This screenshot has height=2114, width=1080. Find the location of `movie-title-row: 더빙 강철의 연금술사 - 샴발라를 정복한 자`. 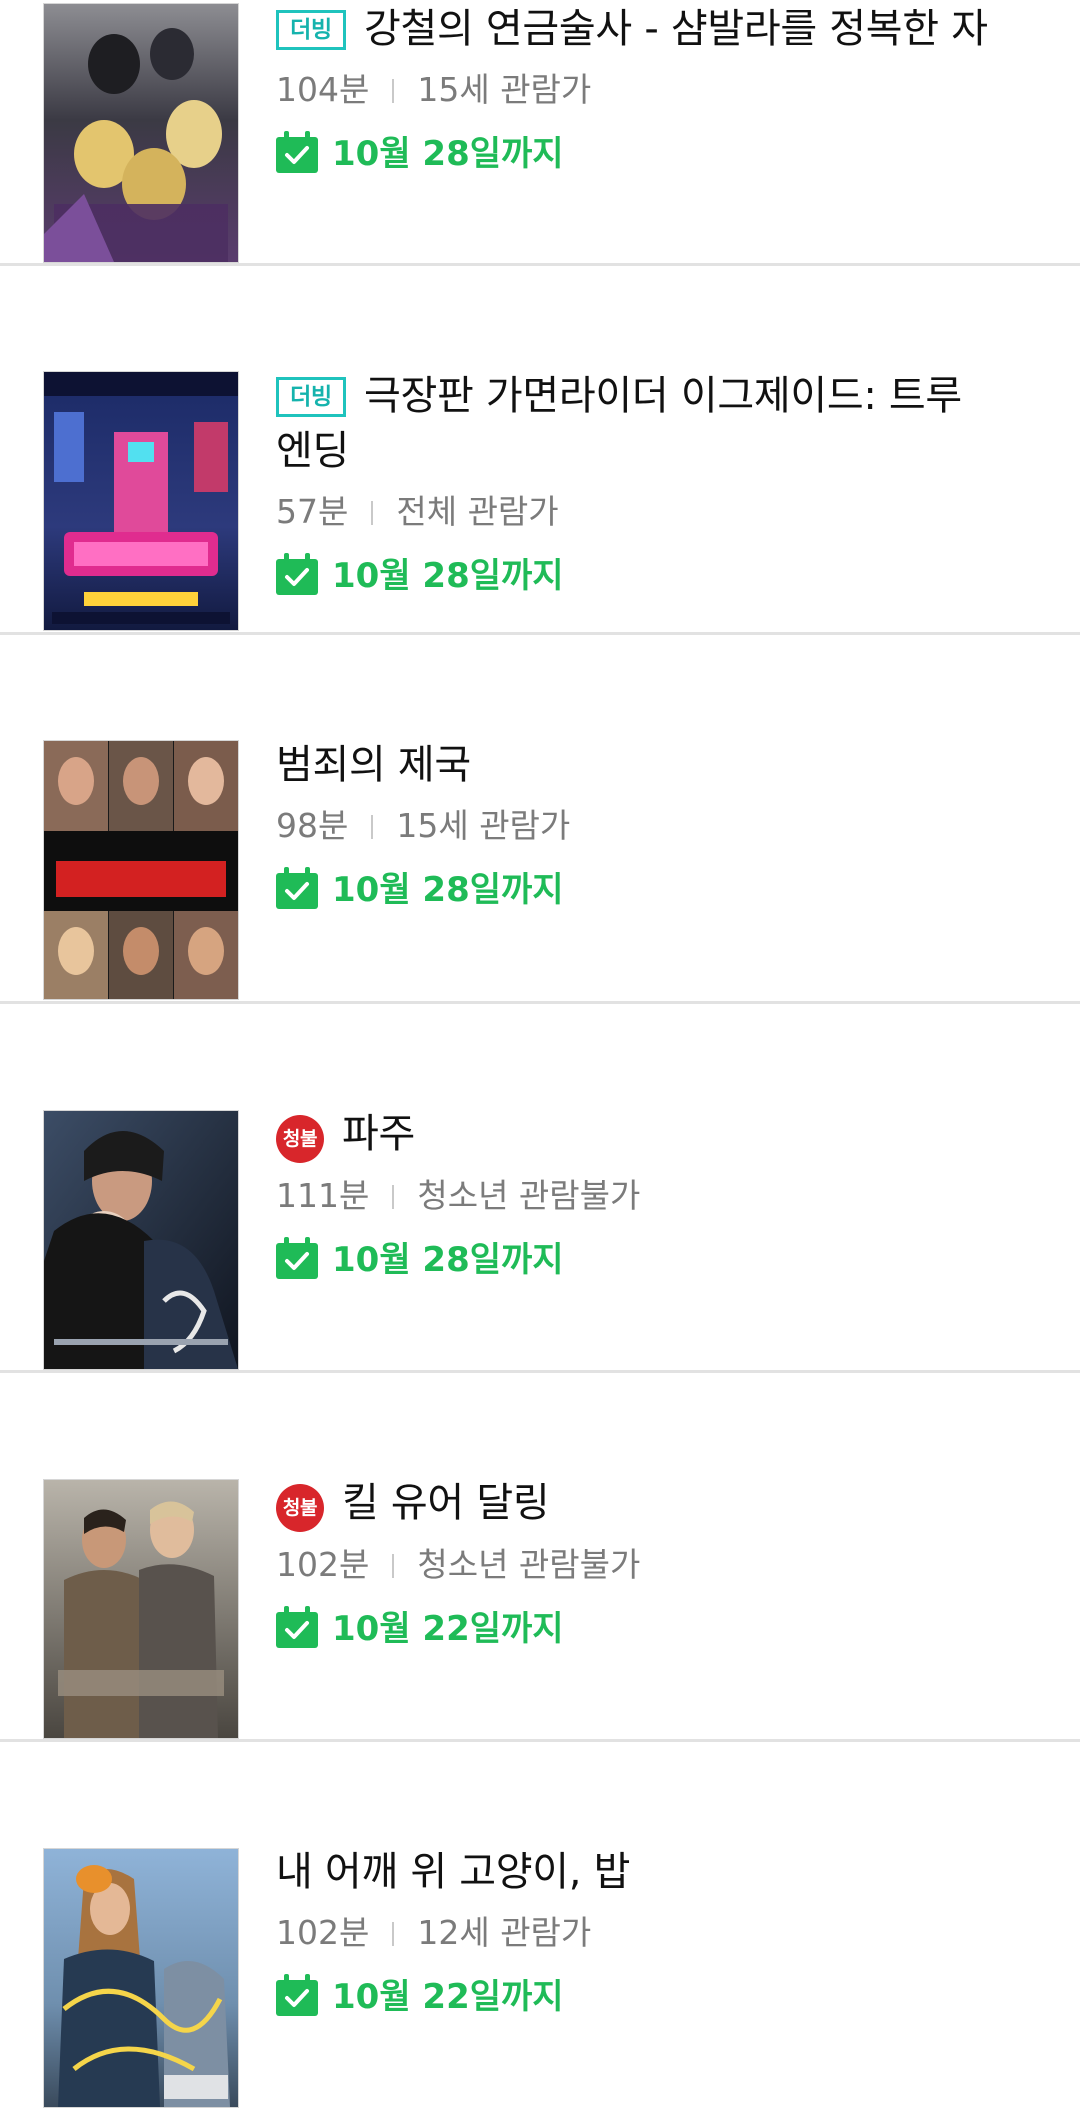

movie-title-row: 더빙 강철의 연금술사 - 샴발라를 정복한 자 is located at coordinates (650, 29).